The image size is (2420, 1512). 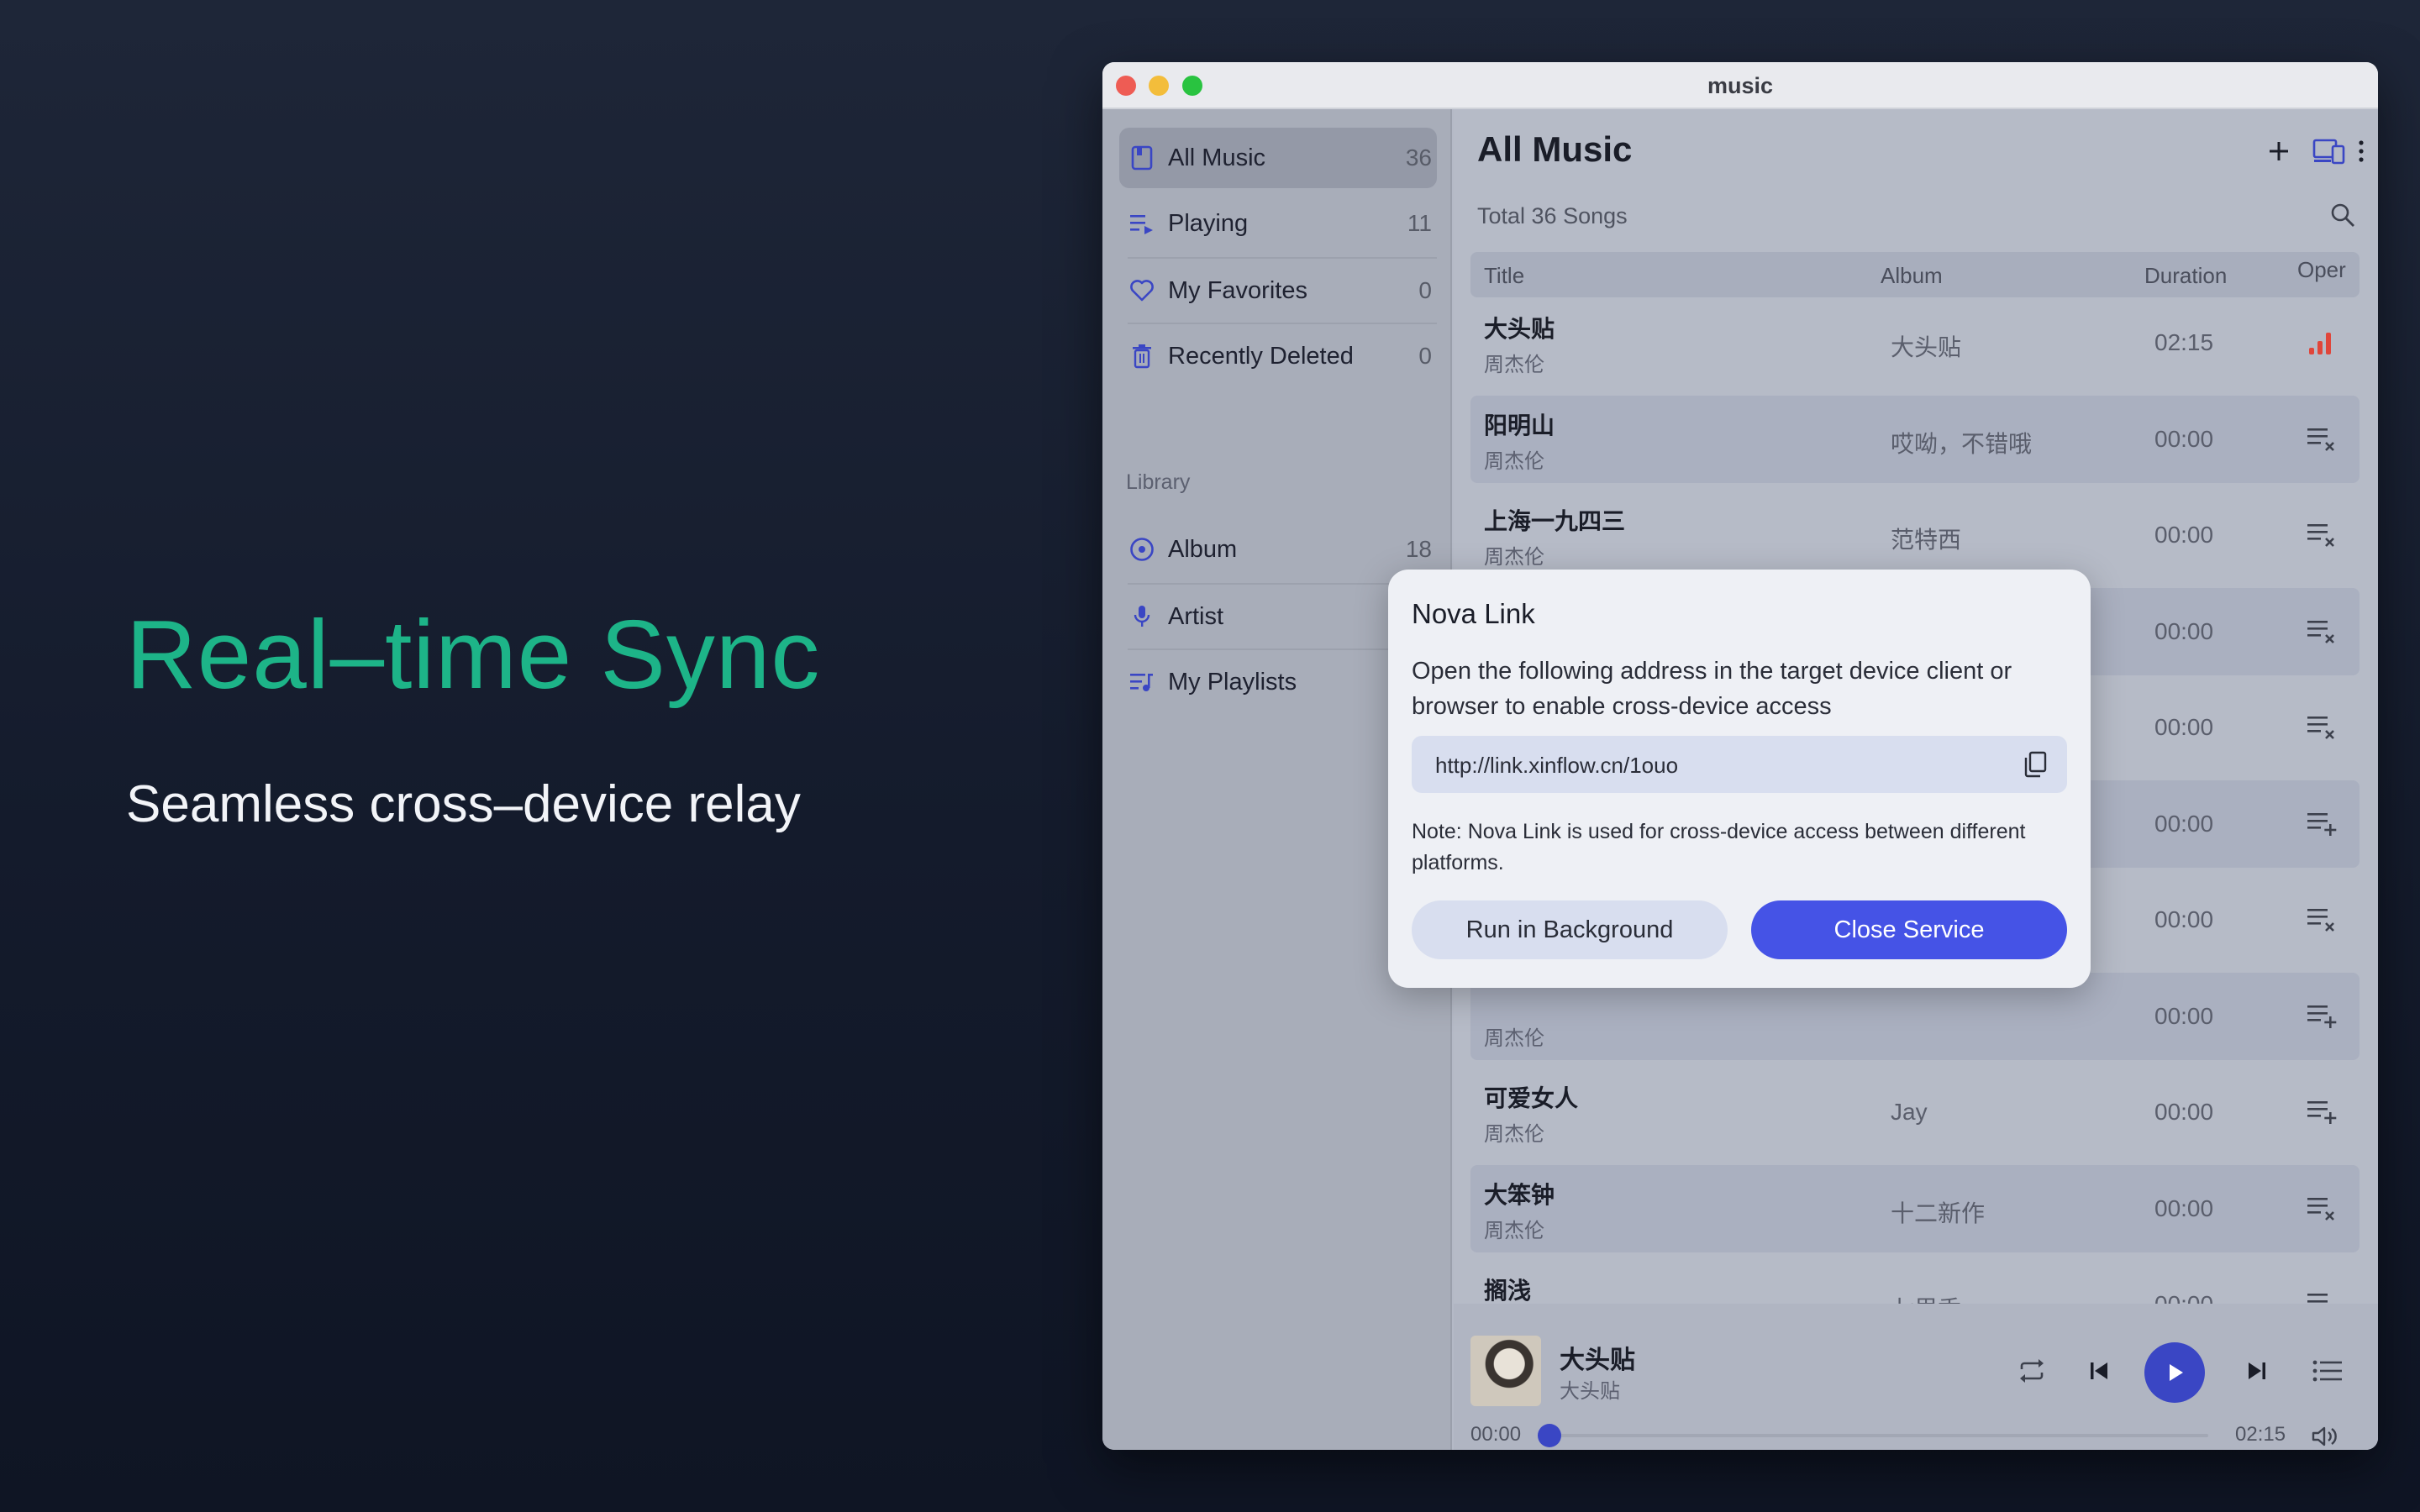 I want to click on play-icon, so click(x=2176, y=1372).